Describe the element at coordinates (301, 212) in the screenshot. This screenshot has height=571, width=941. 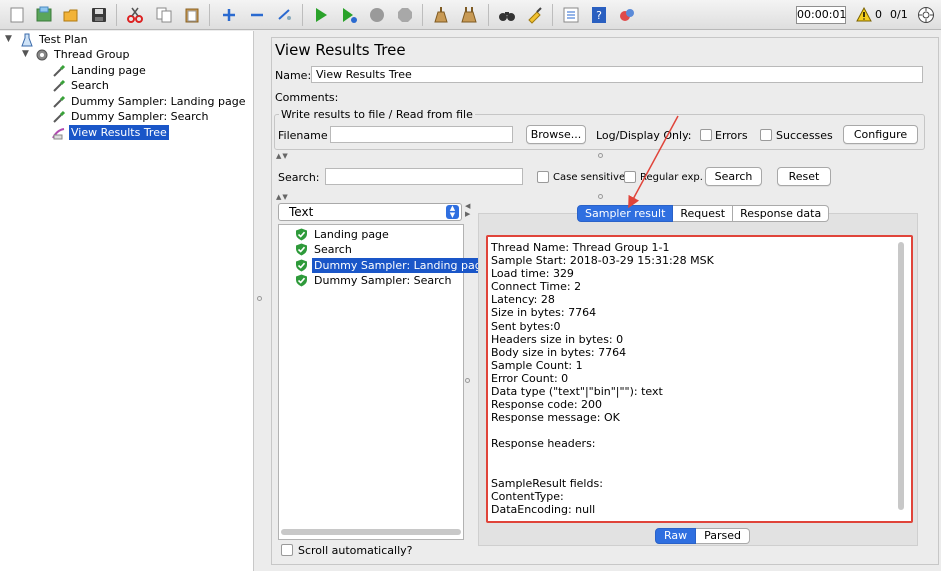
I see `renderer-selected-value: Text` at that location.